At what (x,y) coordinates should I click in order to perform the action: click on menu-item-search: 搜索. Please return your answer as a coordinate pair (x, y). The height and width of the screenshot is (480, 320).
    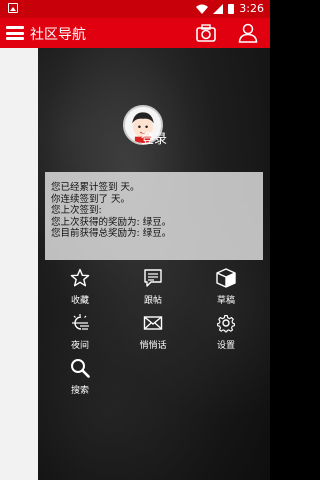
    Looking at the image, I should click on (80, 378).